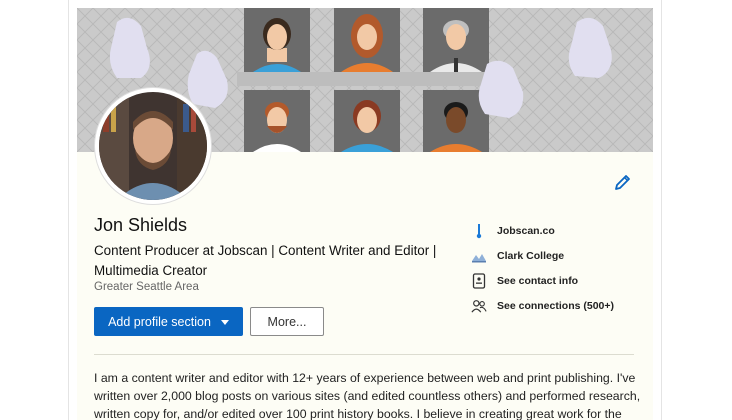 The image size is (732, 420). Describe the element at coordinates (526, 230) in the screenshot. I see `link-jobscan-label: Jobscan.co` at that location.